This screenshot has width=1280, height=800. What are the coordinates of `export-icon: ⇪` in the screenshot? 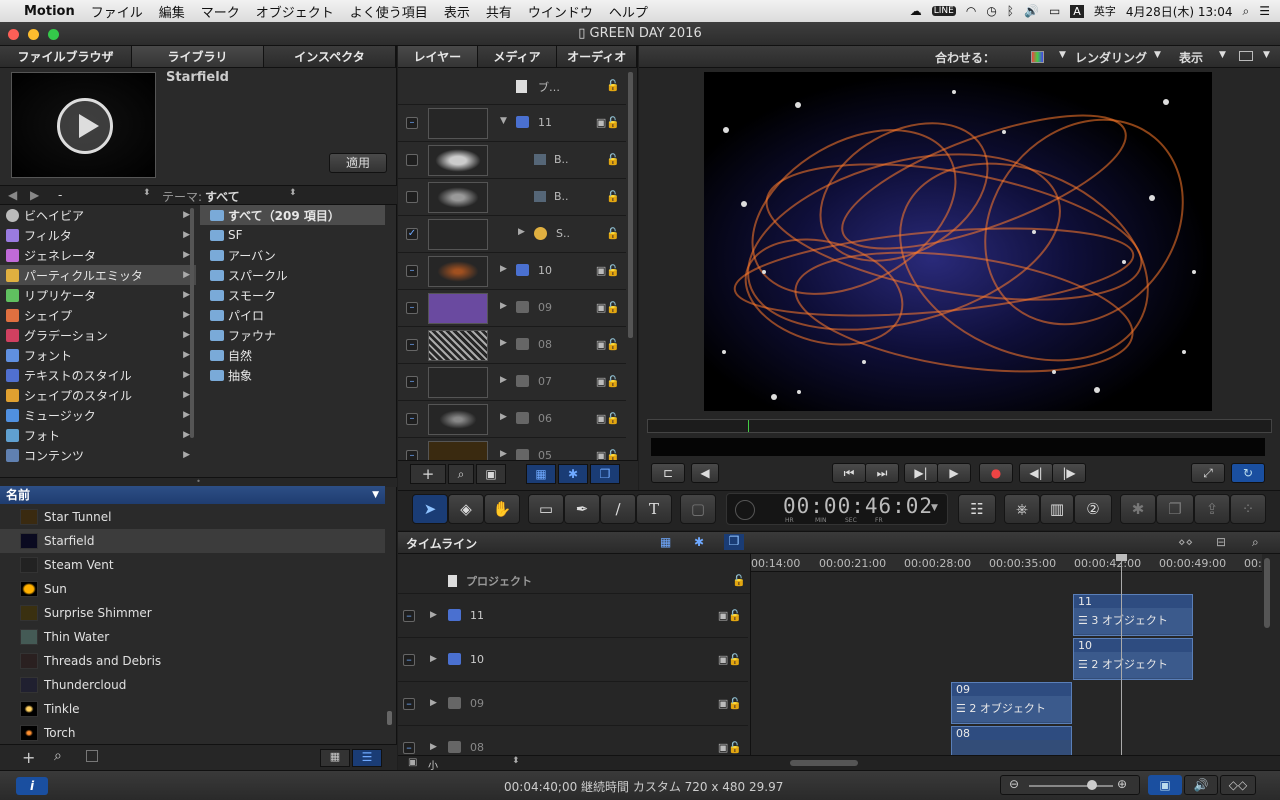 It's located at (1212, 509).